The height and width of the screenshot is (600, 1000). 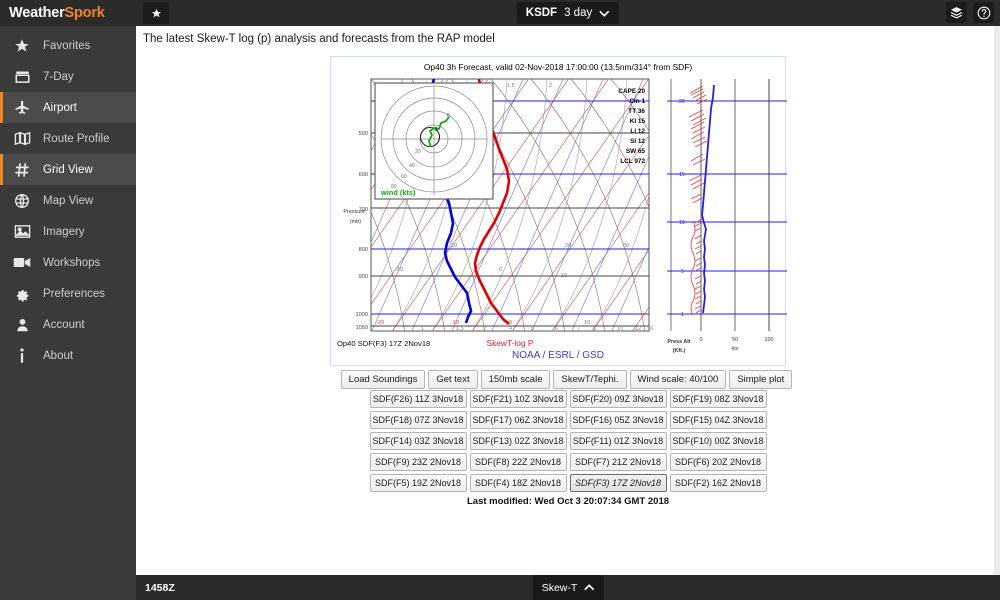 I want to click on svg-text: 900, so click(x=363, y=277).